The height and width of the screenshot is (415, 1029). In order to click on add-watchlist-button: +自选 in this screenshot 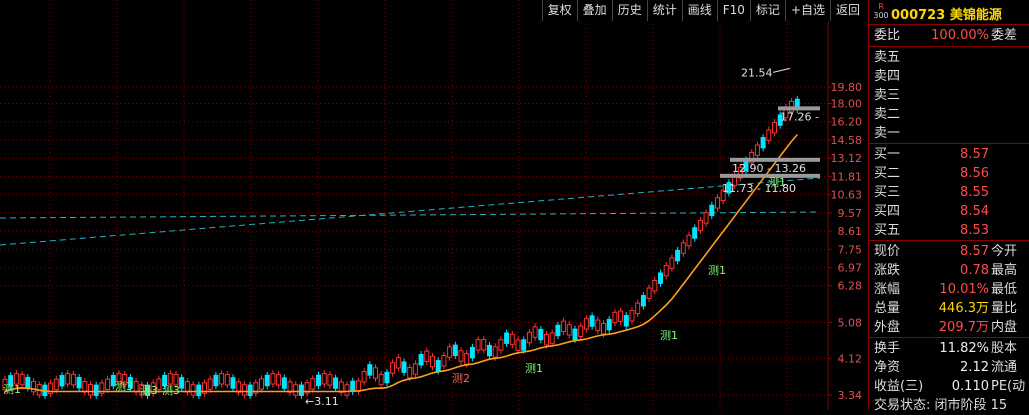, I will do `click(807, 10)`.